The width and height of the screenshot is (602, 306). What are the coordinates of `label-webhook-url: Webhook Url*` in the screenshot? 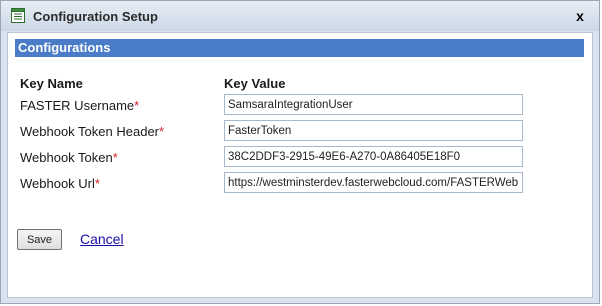 It's located at (60, 183).